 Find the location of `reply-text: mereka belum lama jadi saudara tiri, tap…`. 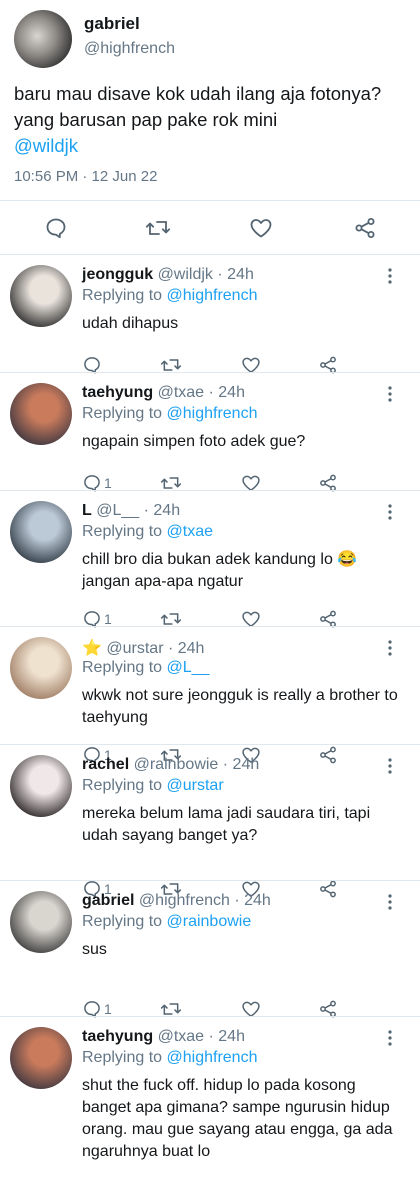

reply-text: mereka belum lama jadi saudara tiri, tap… is located at coordinates (226, 824).